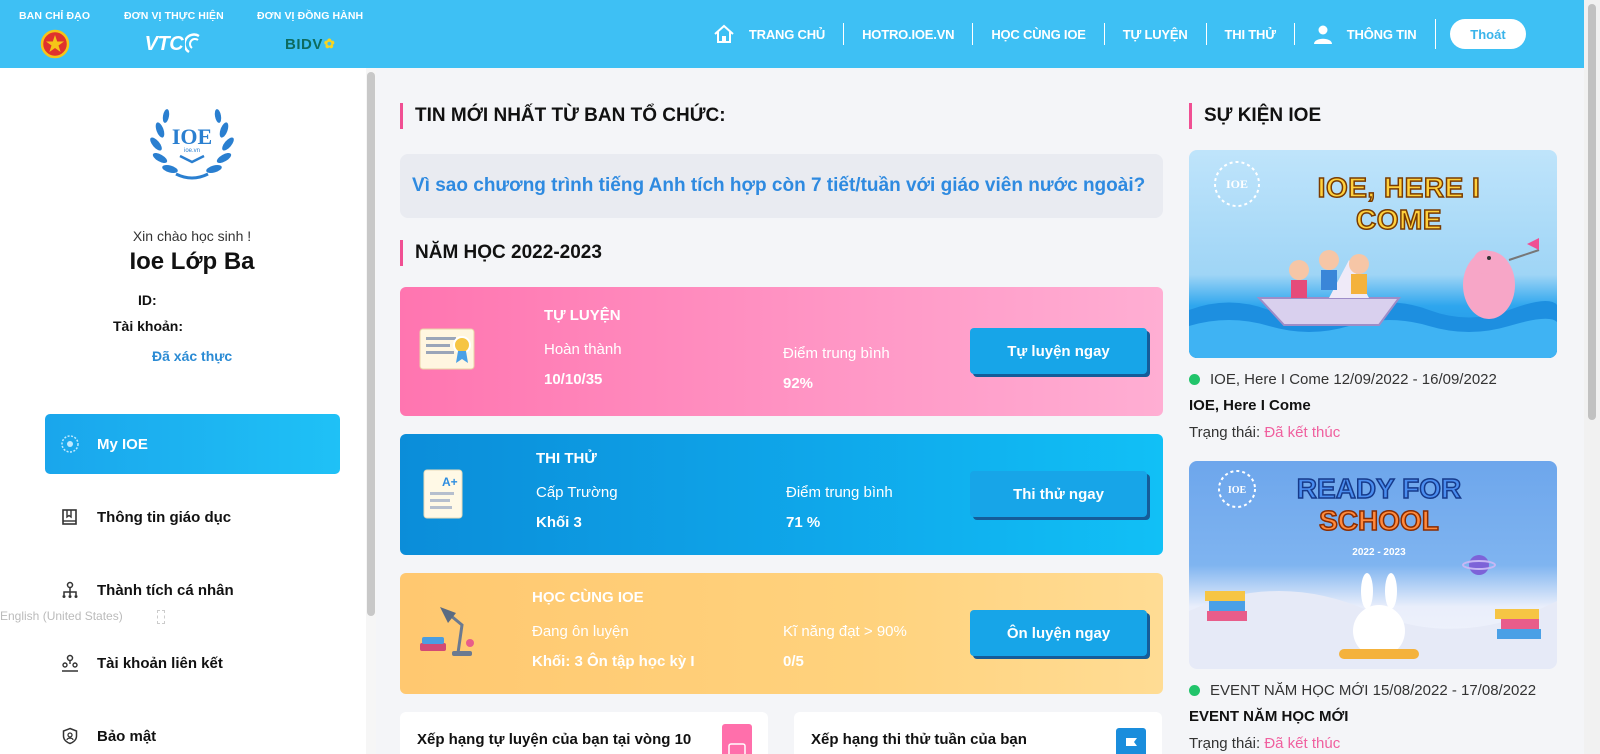  What do you see at coordinates (160, 663) in the screenshot?
I see `sidebar-item-label: Tài khoản liên kết` at bounding box center [160, 663].